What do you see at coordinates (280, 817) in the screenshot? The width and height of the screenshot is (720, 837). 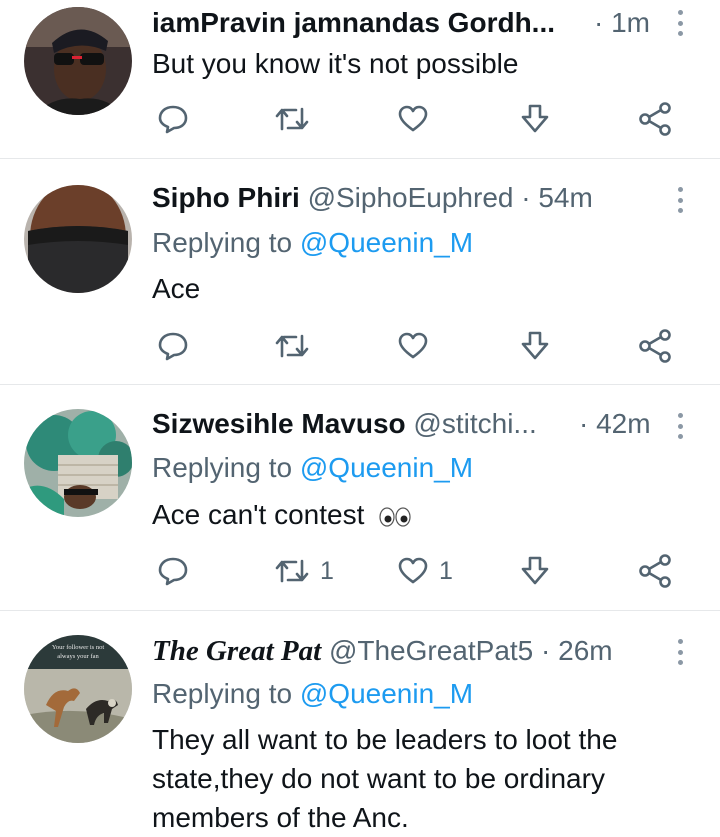 I see `tweet-text-line: members of the Anc.` at bounding box center [280, 817].